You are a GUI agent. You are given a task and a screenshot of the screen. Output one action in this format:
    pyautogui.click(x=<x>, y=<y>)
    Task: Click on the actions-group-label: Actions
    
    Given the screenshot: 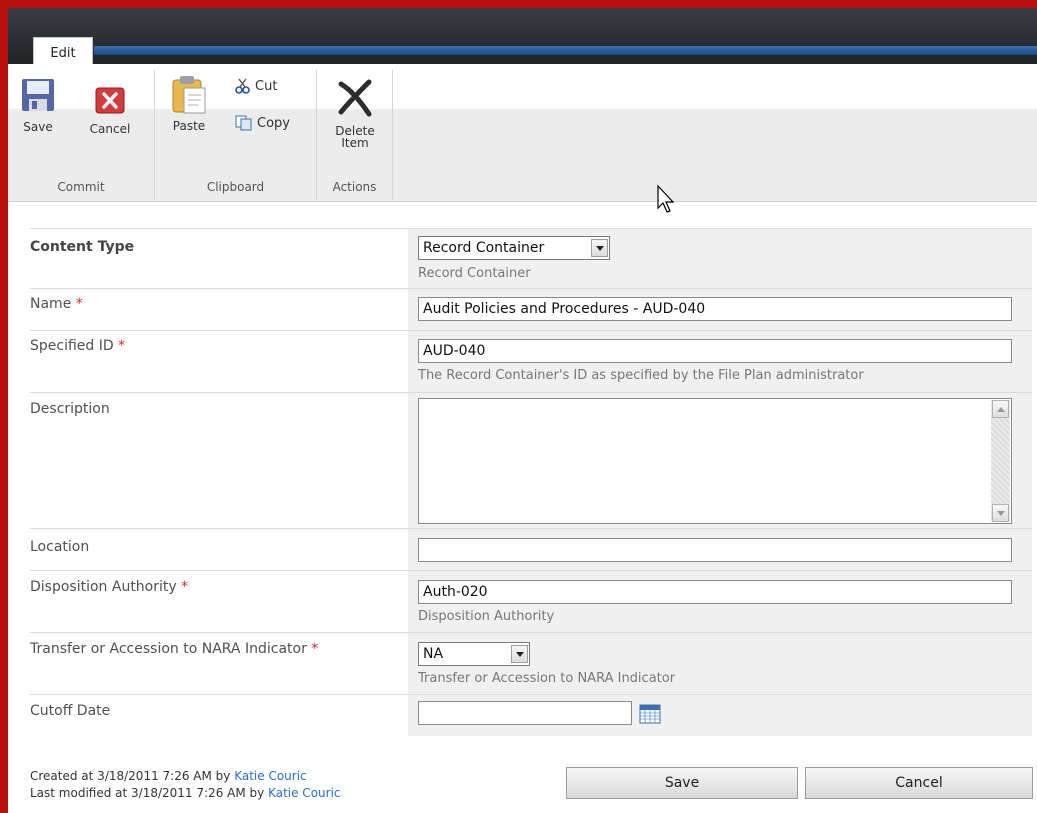 What is the action you would take?
    pyautogui.click(x=354, y=187)
    